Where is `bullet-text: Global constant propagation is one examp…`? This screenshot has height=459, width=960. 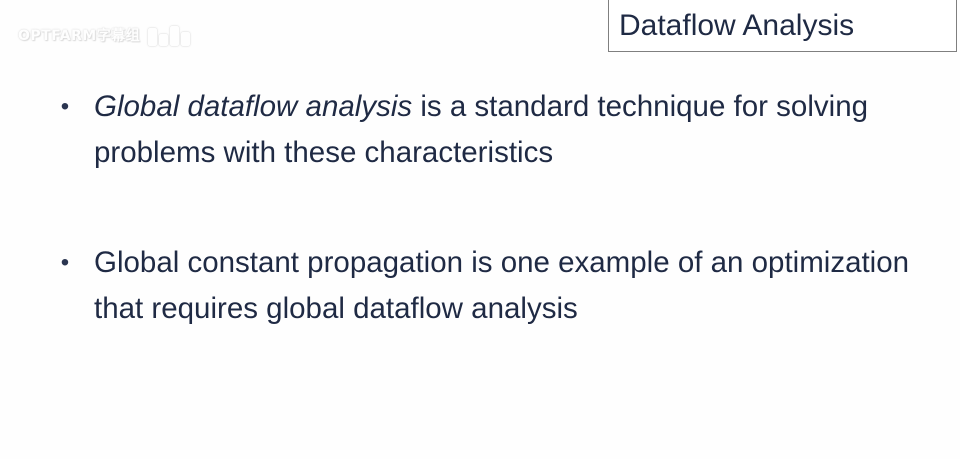 bullet-text: Global constant propagation is one examp… is located at coordinates (502, 285).